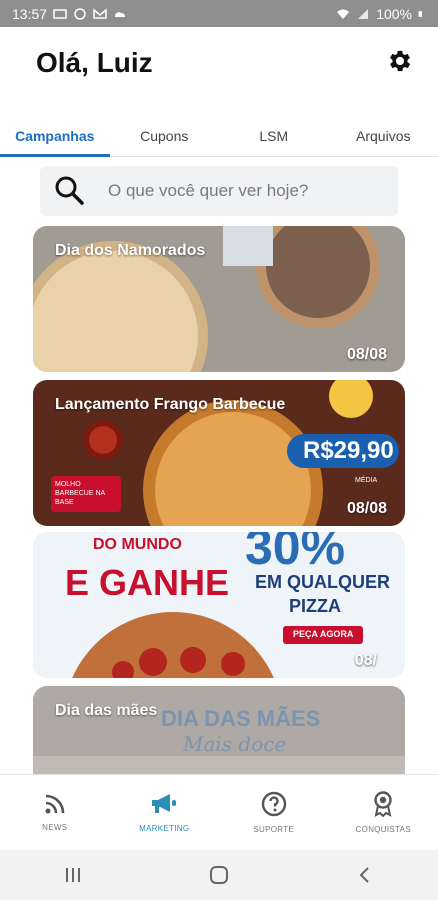  I want to click on nav-suporte: SUPORTE, so click(274, 812).